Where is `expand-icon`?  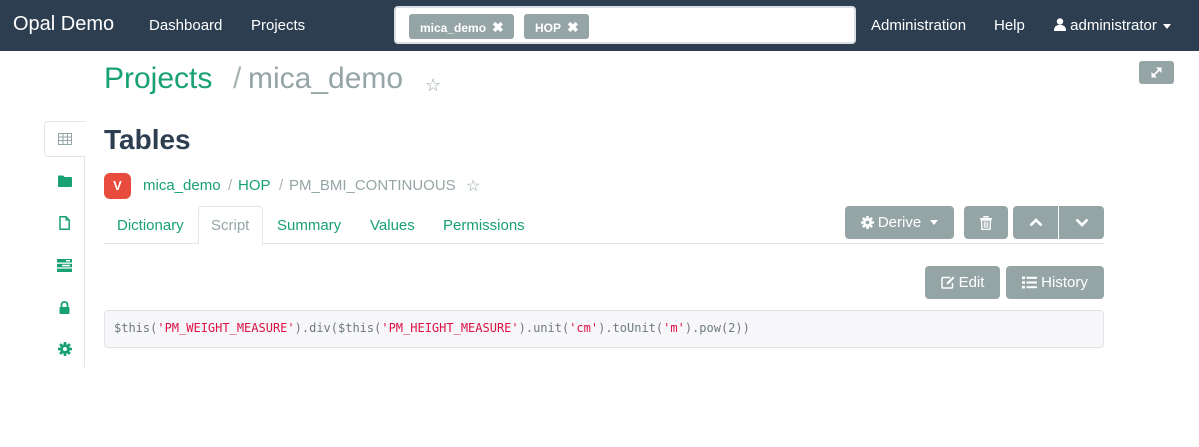
expand-icon is located at coordinates (1156, 72).